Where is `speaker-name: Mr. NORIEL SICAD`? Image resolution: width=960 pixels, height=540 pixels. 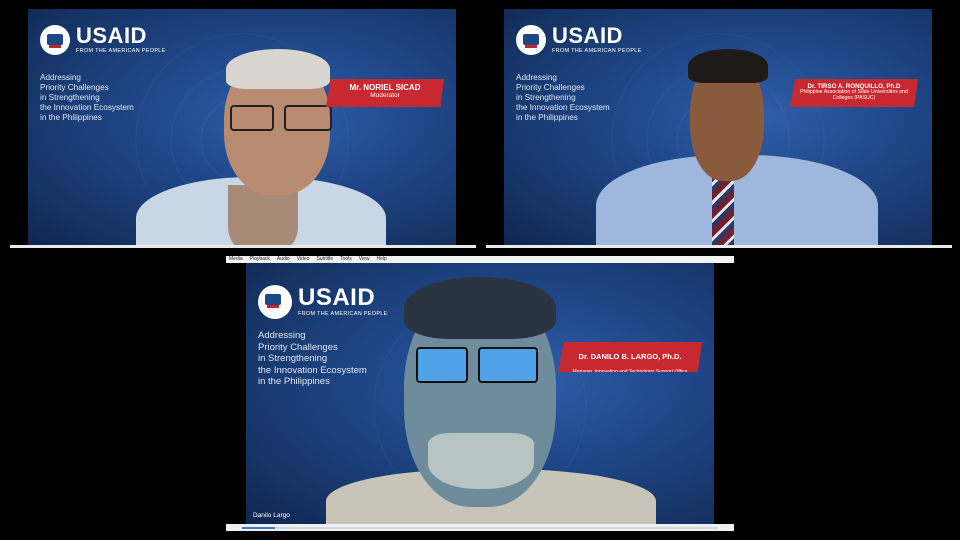
speaker-name: Mr. NORIEL SICAD is located at coordinates (385, 87).